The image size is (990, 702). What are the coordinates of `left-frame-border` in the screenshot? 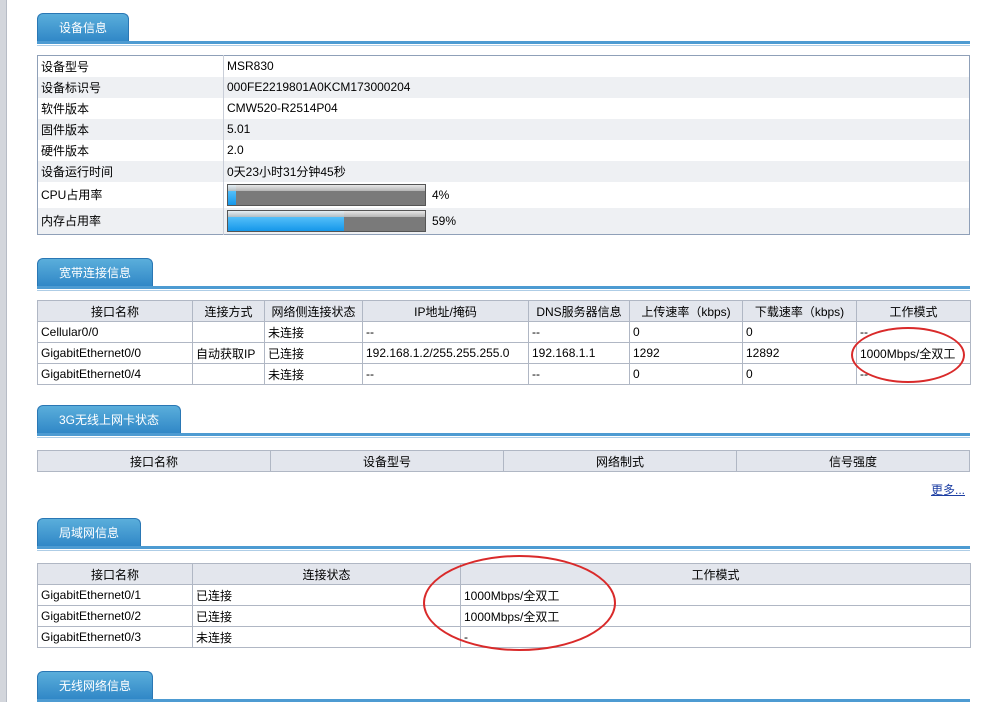 It's located at (3, 351).